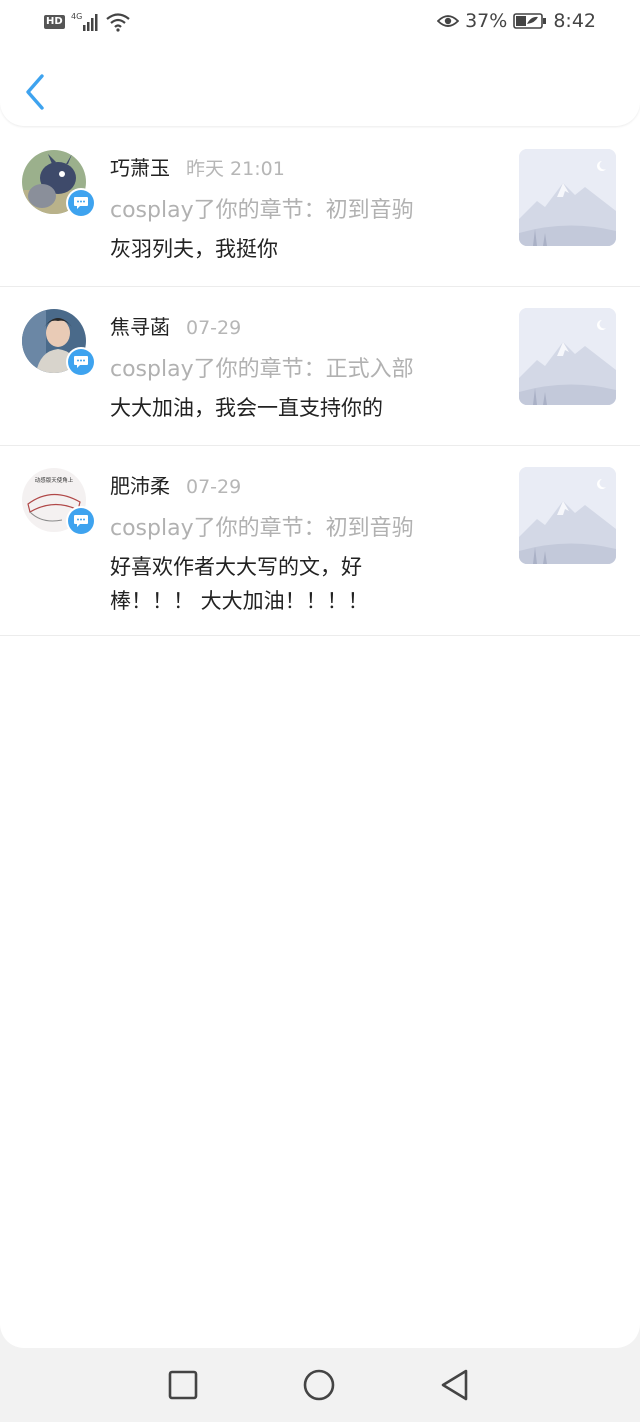  I want to click on signal-icon: 4G, so click(84, 21).